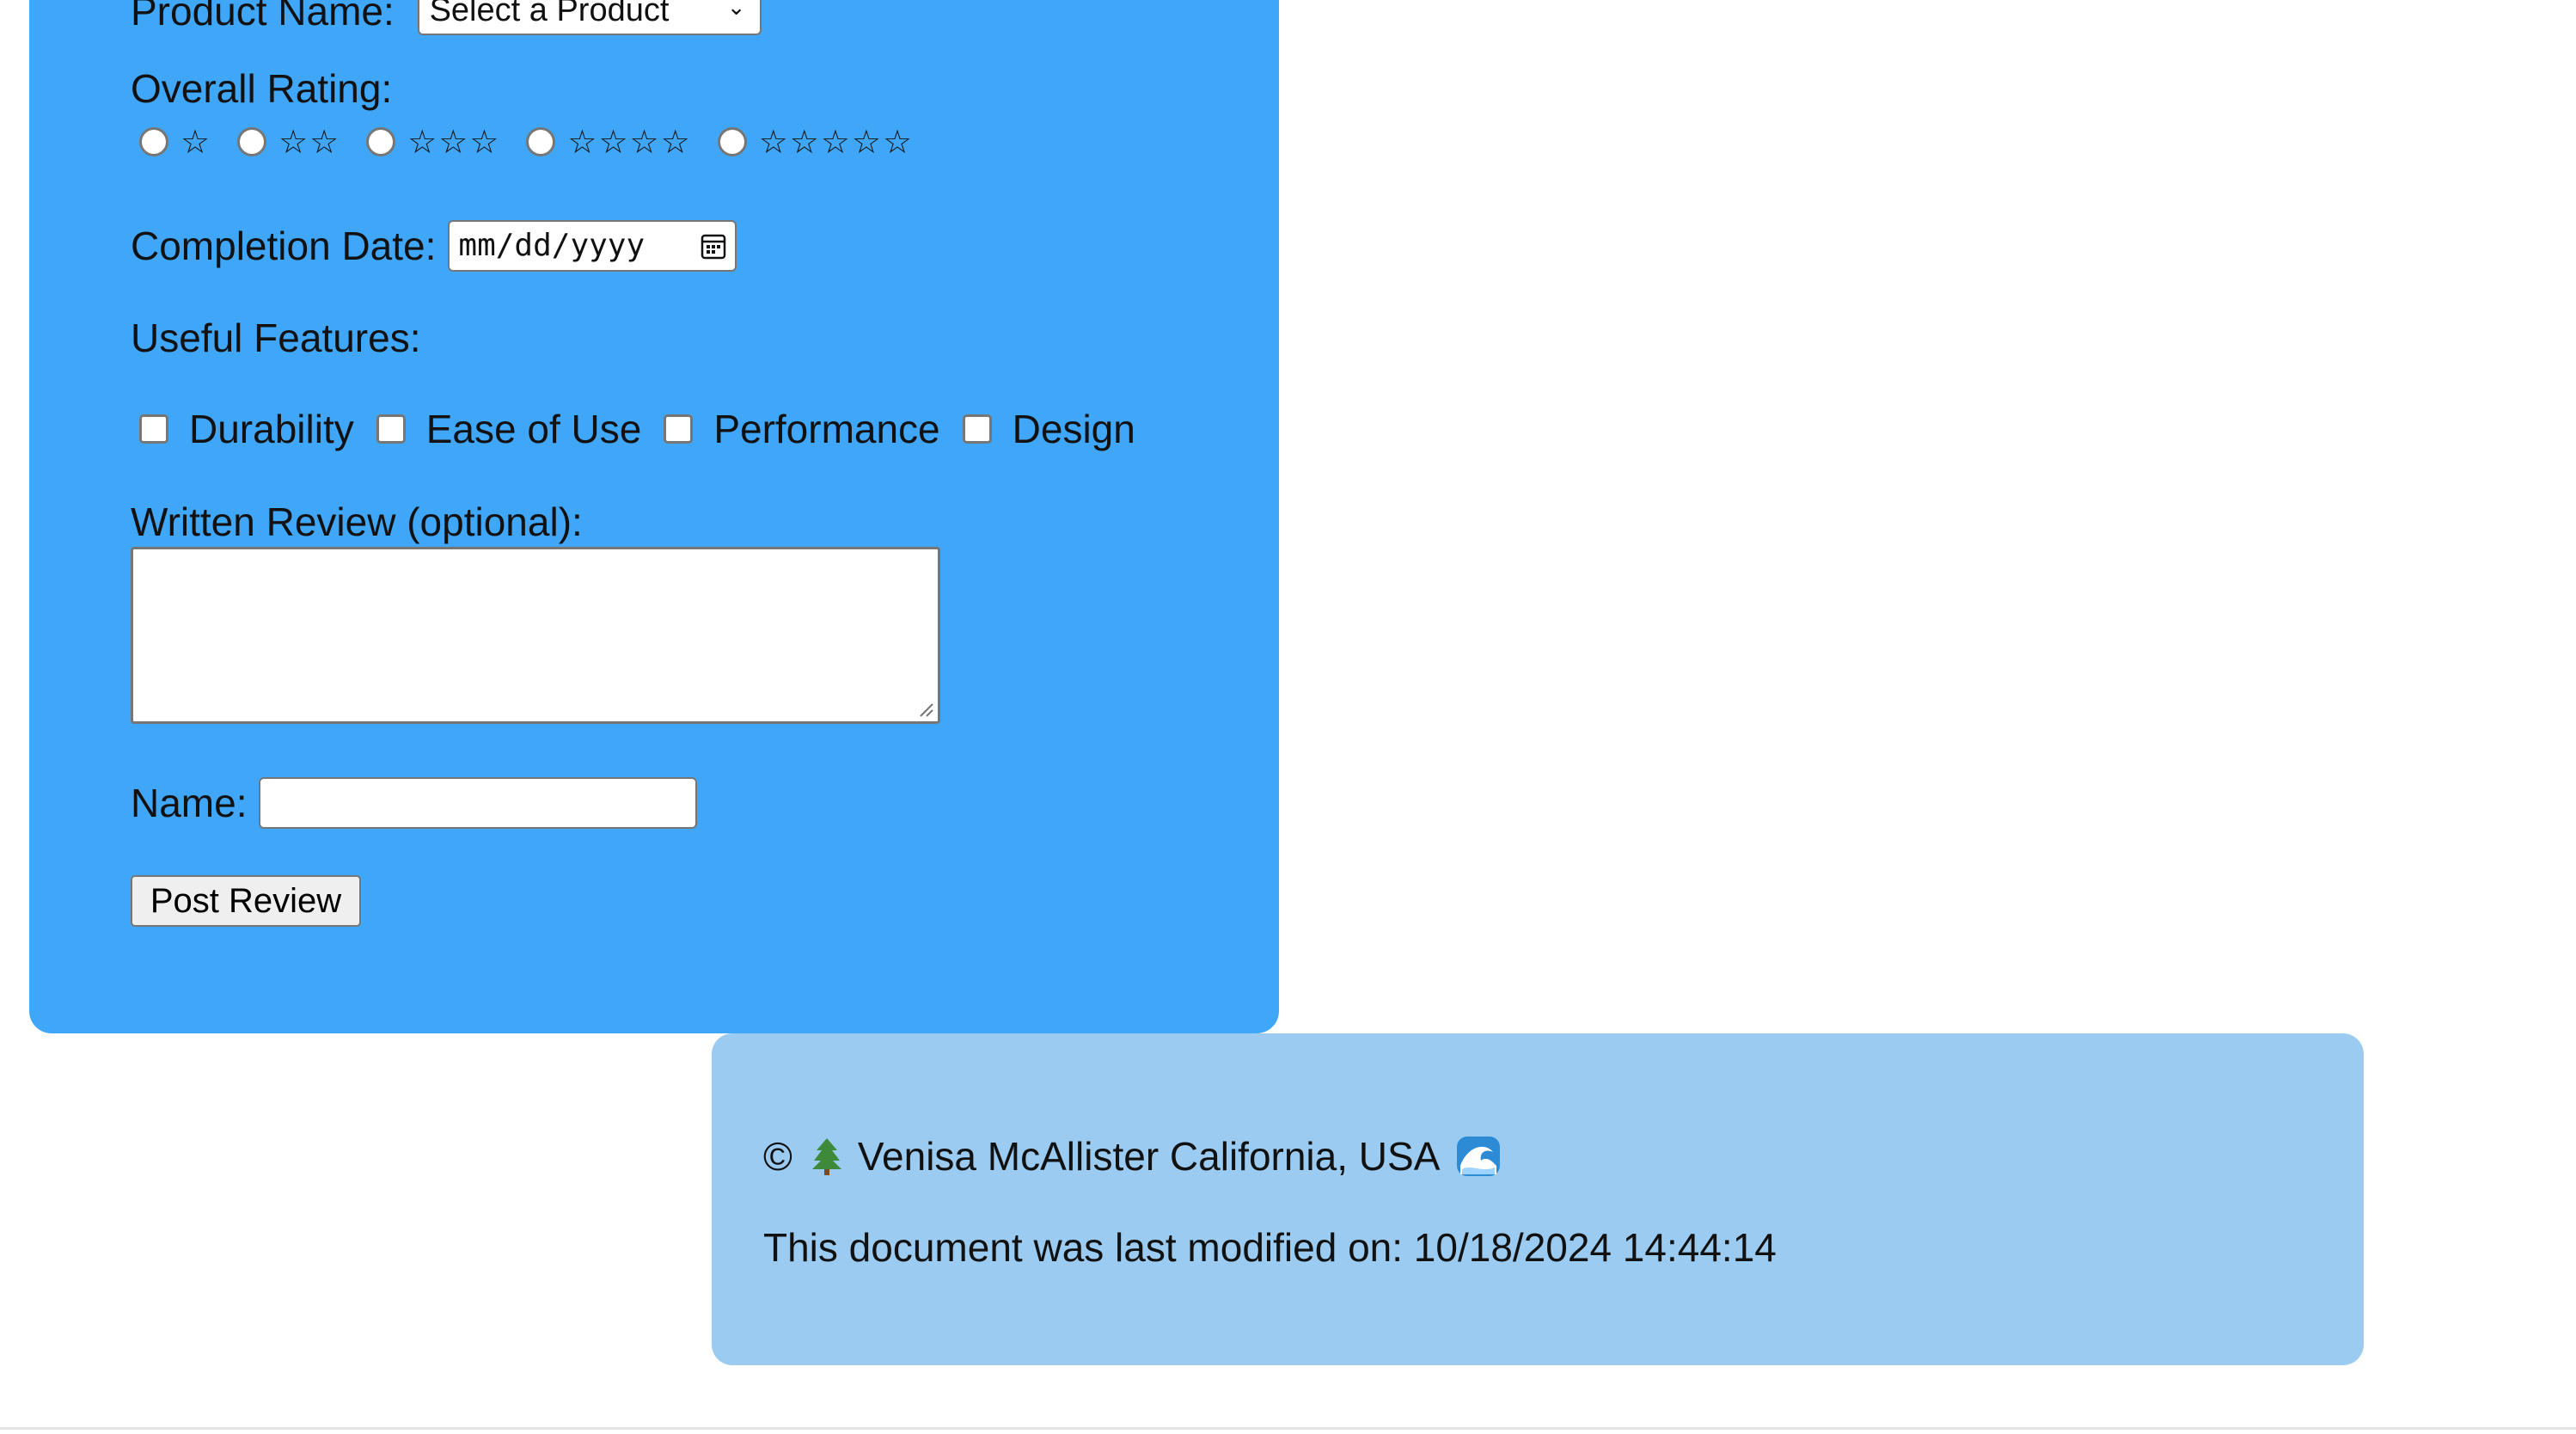 The width and height of the screenshot is (2576, 1434). Describe the element at coordinates (262, 88) in the screenshot. I see `rating-label: Overall Rating:` at that location.